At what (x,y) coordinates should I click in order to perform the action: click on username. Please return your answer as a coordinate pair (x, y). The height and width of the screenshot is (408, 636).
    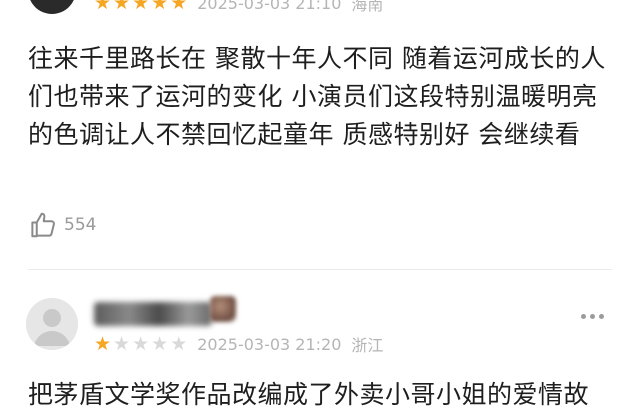
    Looking at the image, I should click on (153, 314).